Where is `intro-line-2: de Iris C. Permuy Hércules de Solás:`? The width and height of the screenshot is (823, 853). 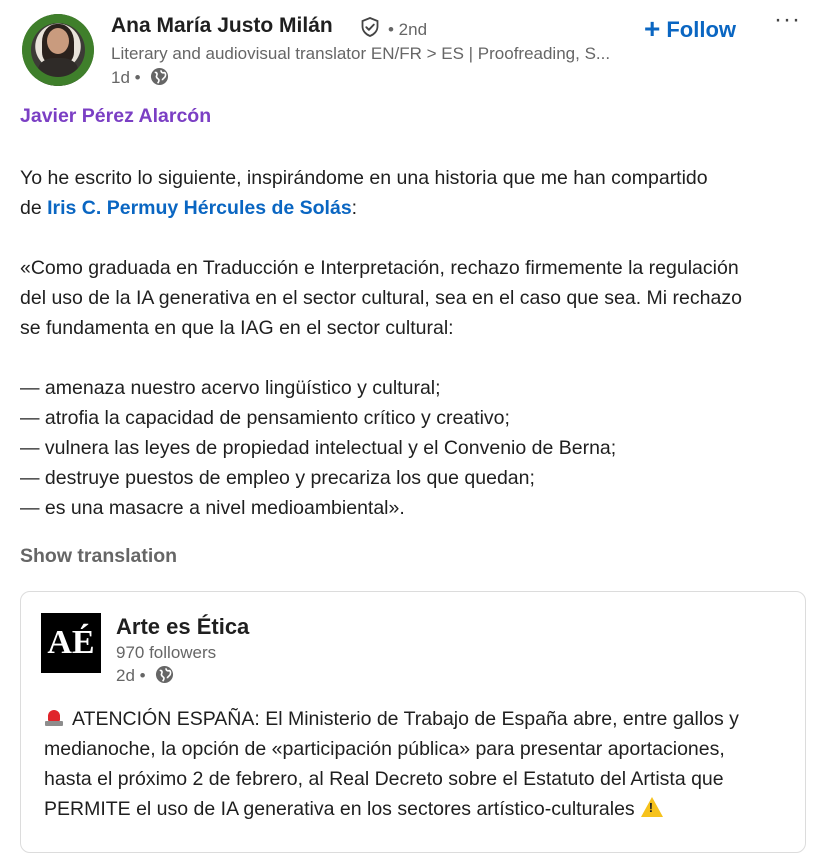
intro-line-2: de Iris C. Permuy Hércules de Solás: is located at coordinates (410, 208).